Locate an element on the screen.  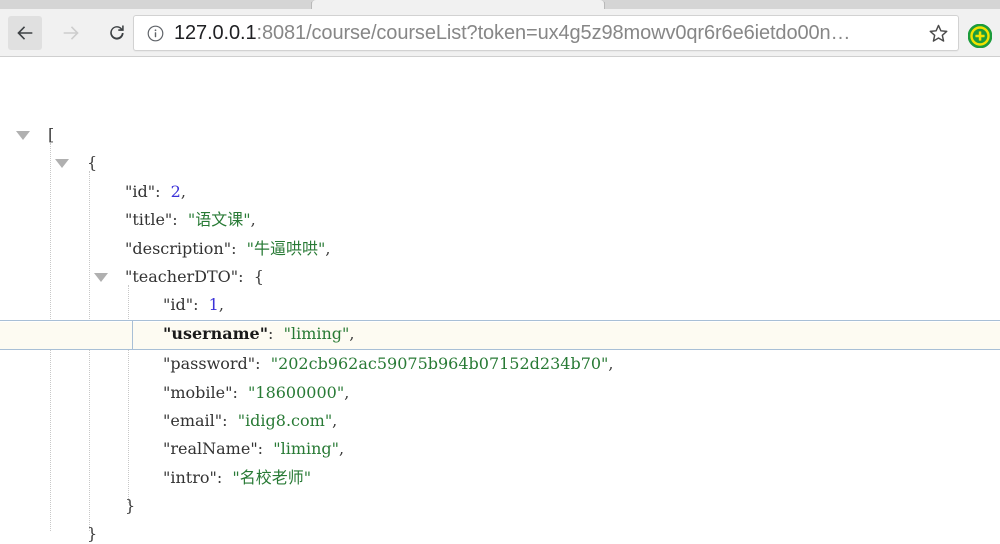
info-circle-icon is located at coordinates (155, 33).